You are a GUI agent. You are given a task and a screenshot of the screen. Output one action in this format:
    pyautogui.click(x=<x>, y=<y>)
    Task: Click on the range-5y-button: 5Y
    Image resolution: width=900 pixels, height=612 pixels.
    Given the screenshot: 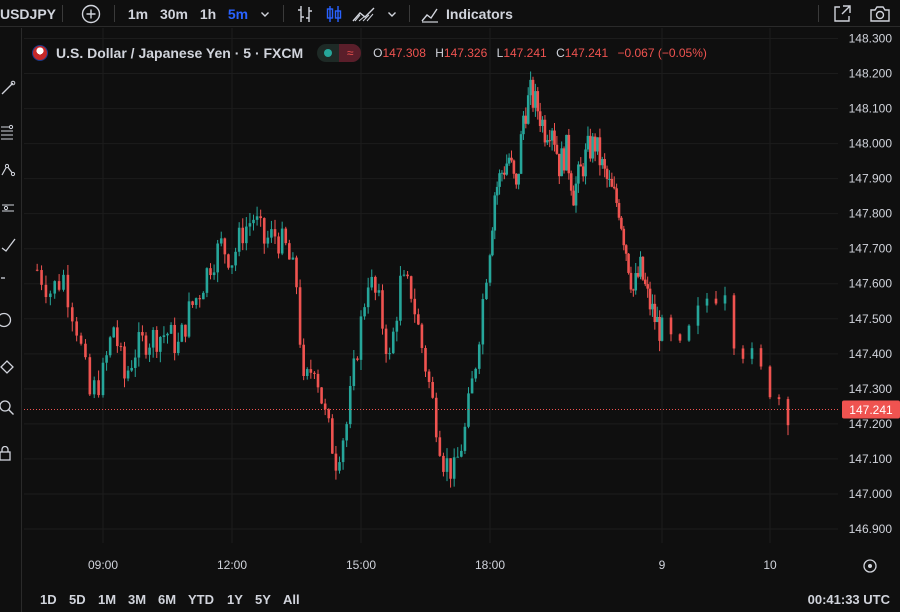 What is the action you would take?
    pyautogui.click(x=263, y=600)
    